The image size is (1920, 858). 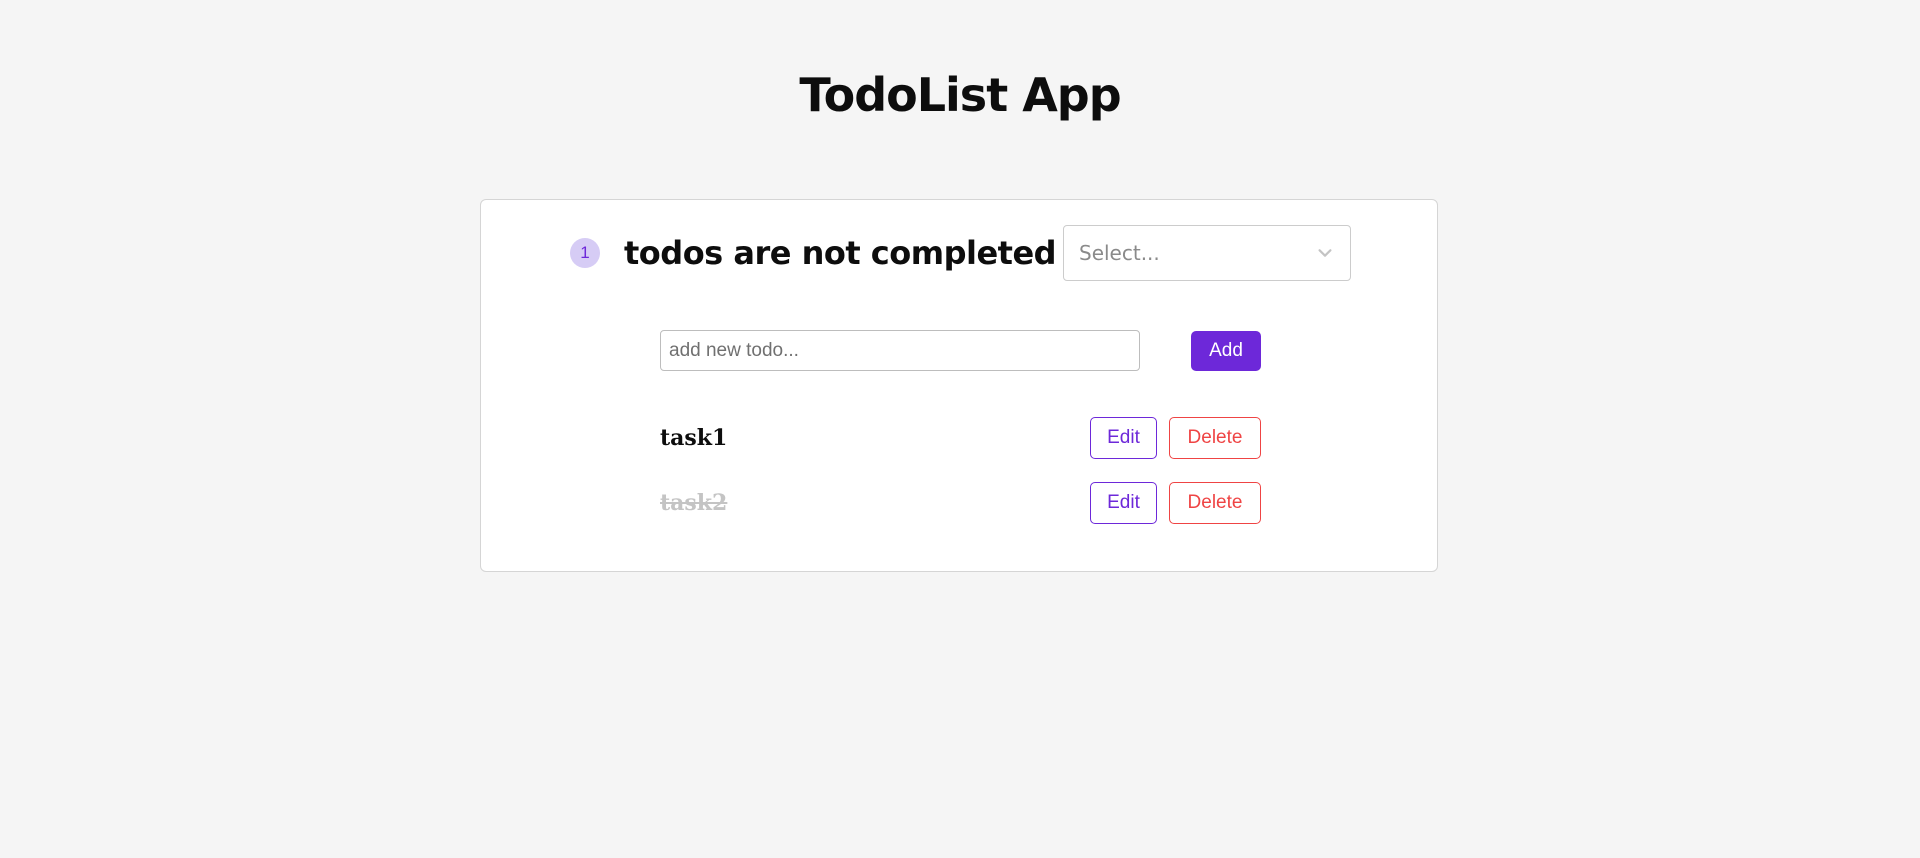 I want to click on add-todo-button: Add, so click(x=1226, y=351).